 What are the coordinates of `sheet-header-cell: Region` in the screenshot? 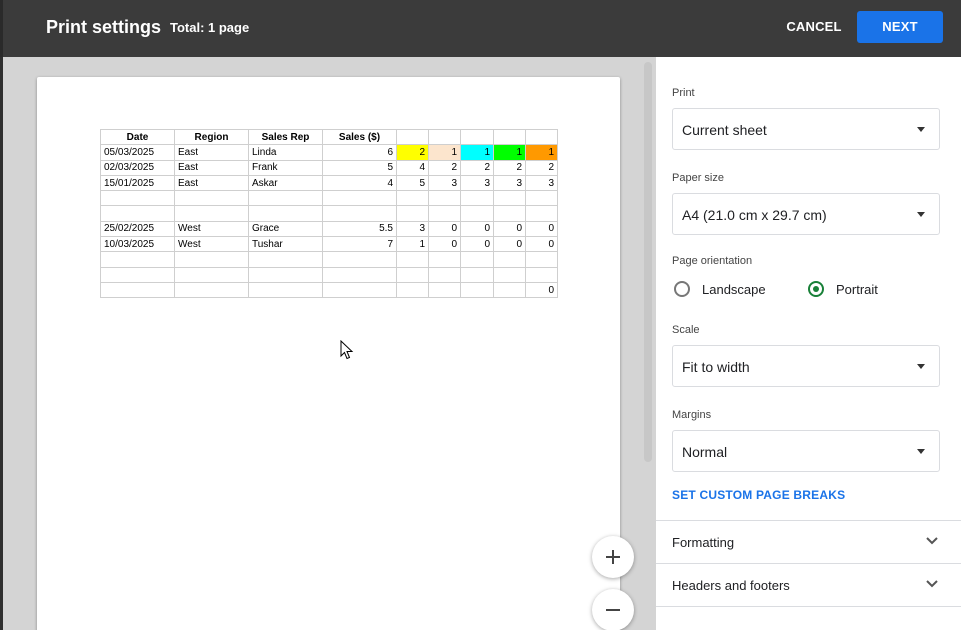 It's located at (211, 137).